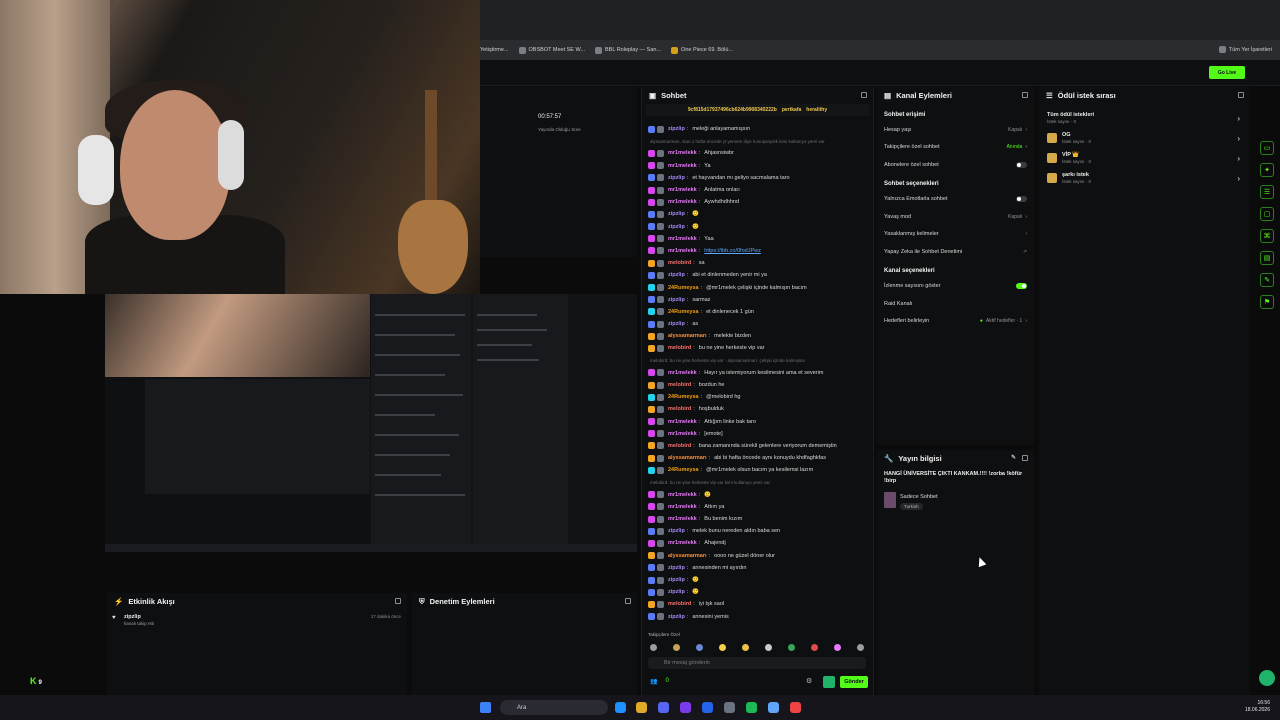  What do you see at coordinates (1144, 118) in the screenshot?
I see `reward-all-row: Tüm ödül istekleri İstek sayısı · 0 ›` at bounding box center [1144, 118].